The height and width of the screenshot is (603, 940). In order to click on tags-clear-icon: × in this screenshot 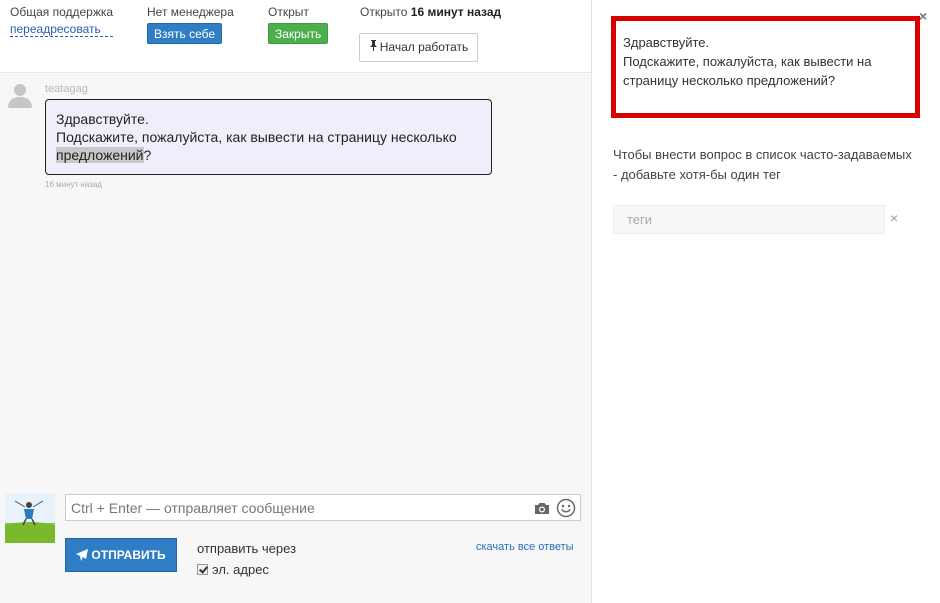, I will do `click(894, 218)`.